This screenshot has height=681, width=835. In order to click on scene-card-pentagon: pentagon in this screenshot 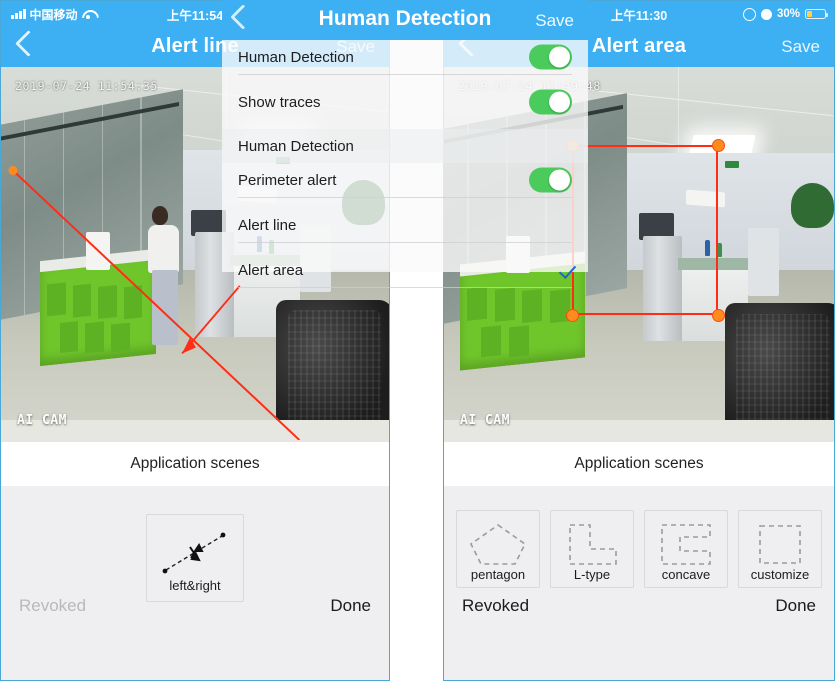, I will do `click(498, 549)`.